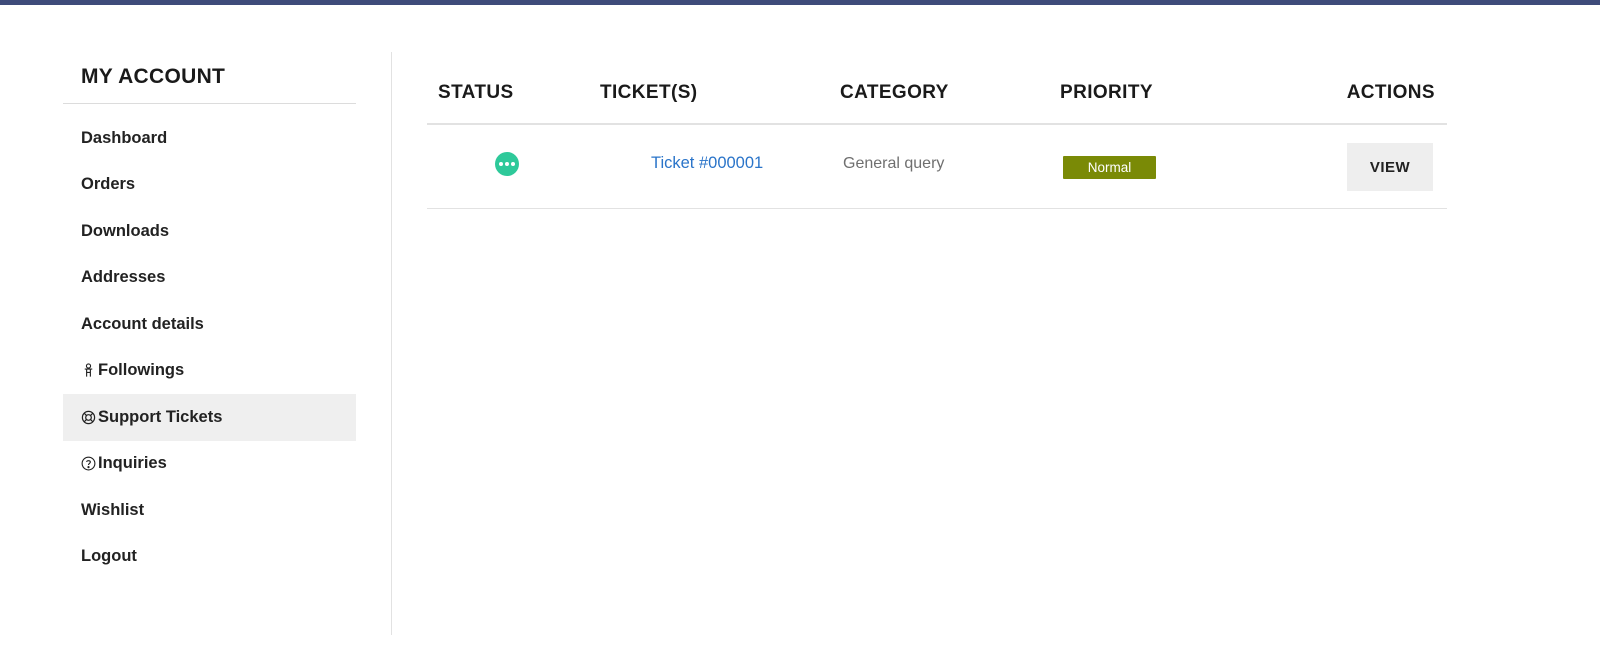 This screenshot has height=672, width=1600. I want to click on sidebar-item-orders: Orders, so click(209, 185).